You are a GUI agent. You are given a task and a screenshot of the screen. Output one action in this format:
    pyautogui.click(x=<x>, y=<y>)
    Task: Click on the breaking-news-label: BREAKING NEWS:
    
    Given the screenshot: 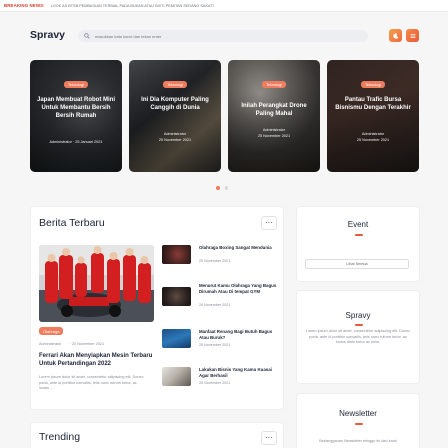 What is the action you would take?
    pyautogui.click(x=24, y=5)
    